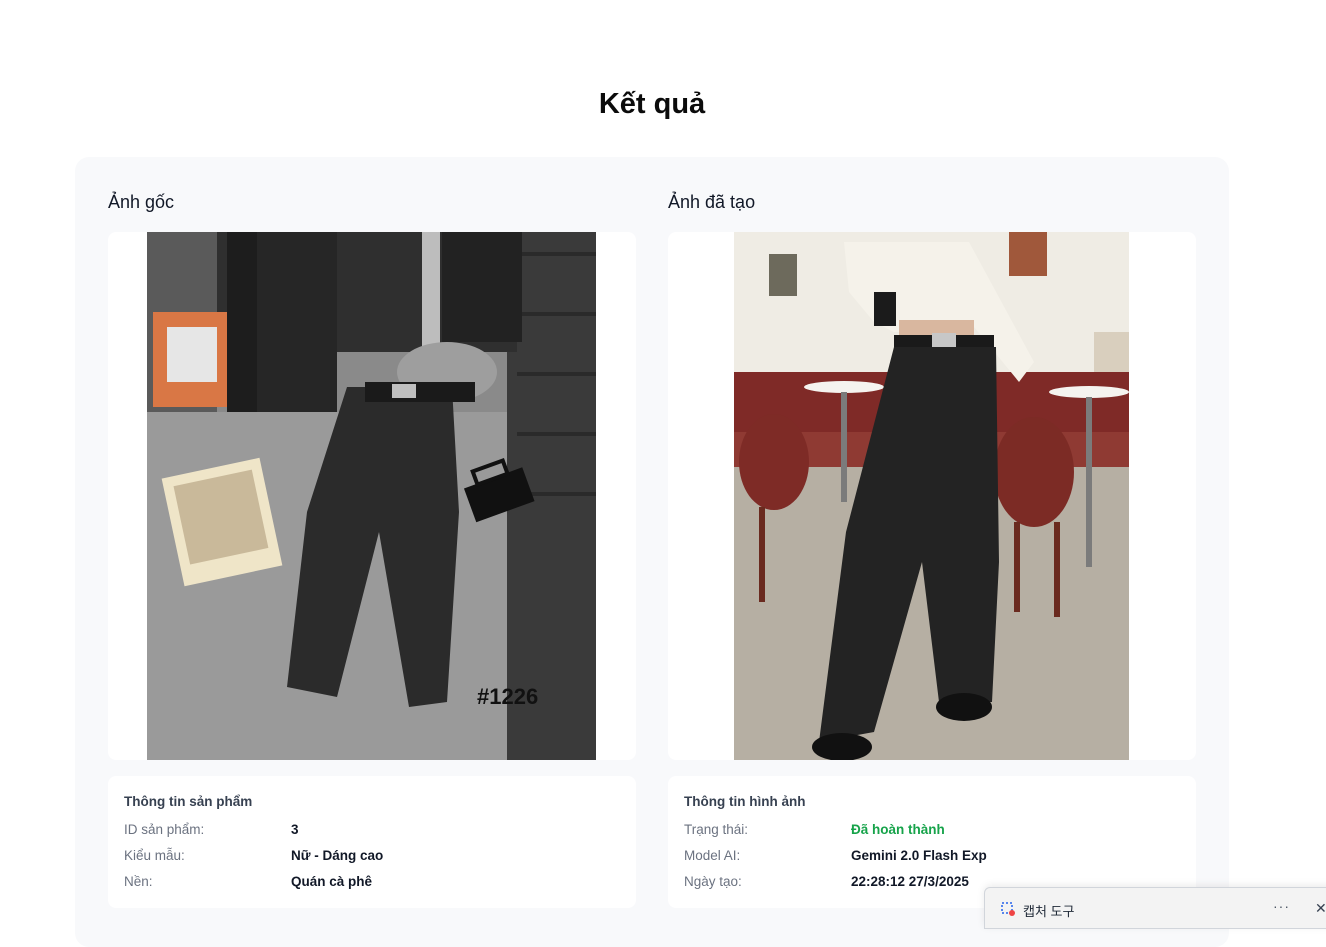 Image resolution: width=1326 pixels, height=947 pixels. I want to click on page-title: Kết quả, so click(652, 104).